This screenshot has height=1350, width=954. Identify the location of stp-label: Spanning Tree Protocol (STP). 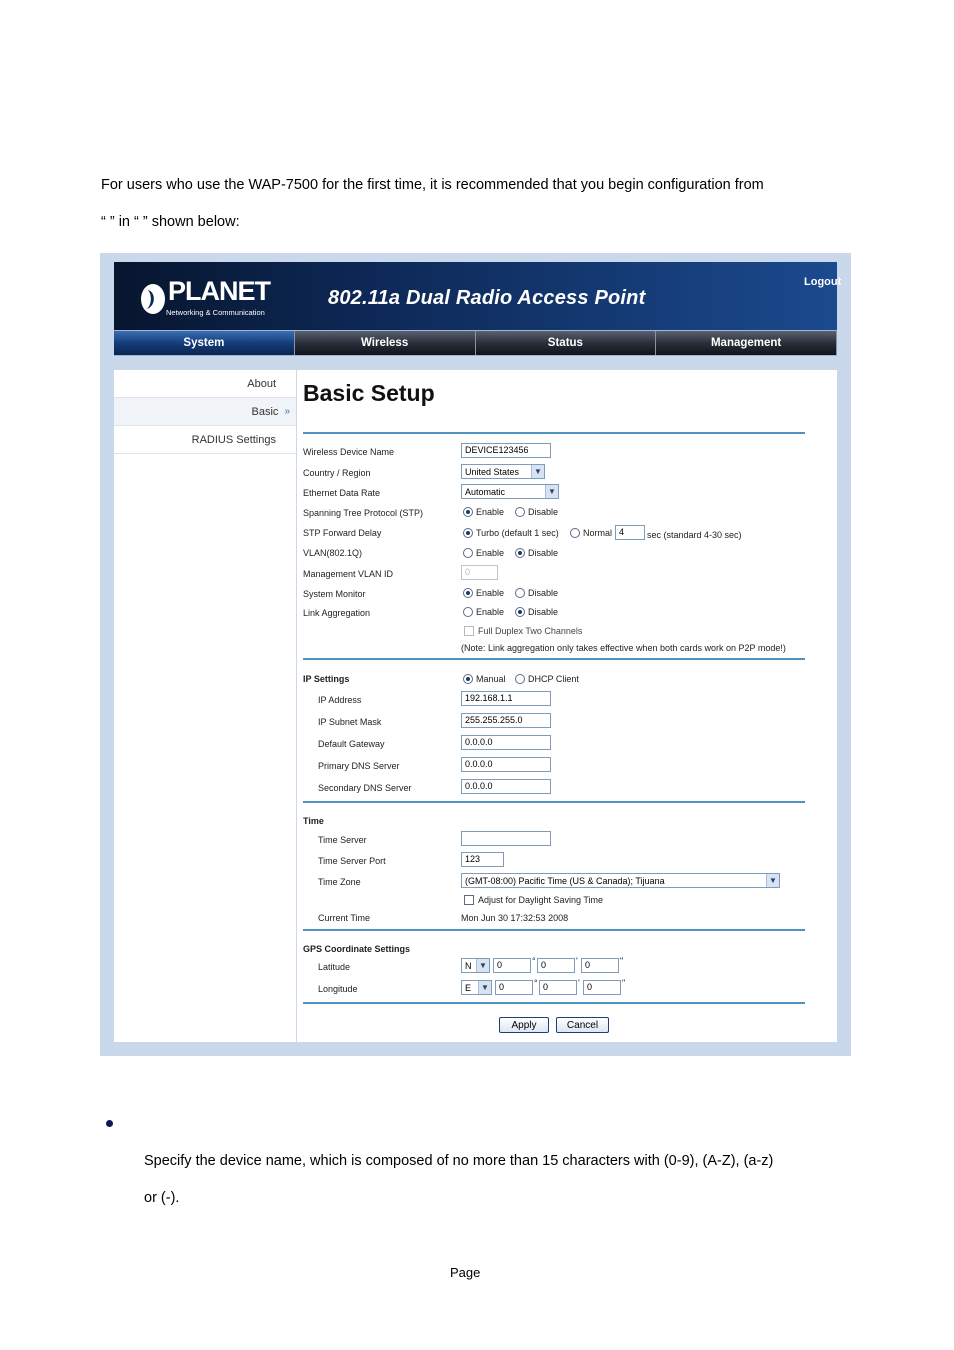
(363, 513).